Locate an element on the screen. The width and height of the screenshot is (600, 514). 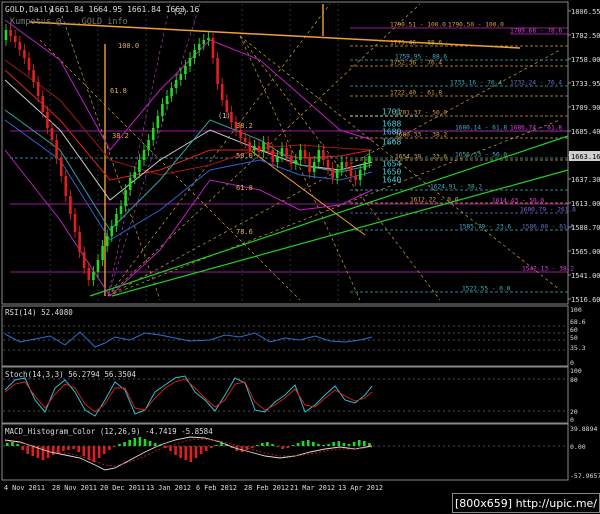
level-label: 1752.36 - 76.4 is located at coordinates (416, 63).